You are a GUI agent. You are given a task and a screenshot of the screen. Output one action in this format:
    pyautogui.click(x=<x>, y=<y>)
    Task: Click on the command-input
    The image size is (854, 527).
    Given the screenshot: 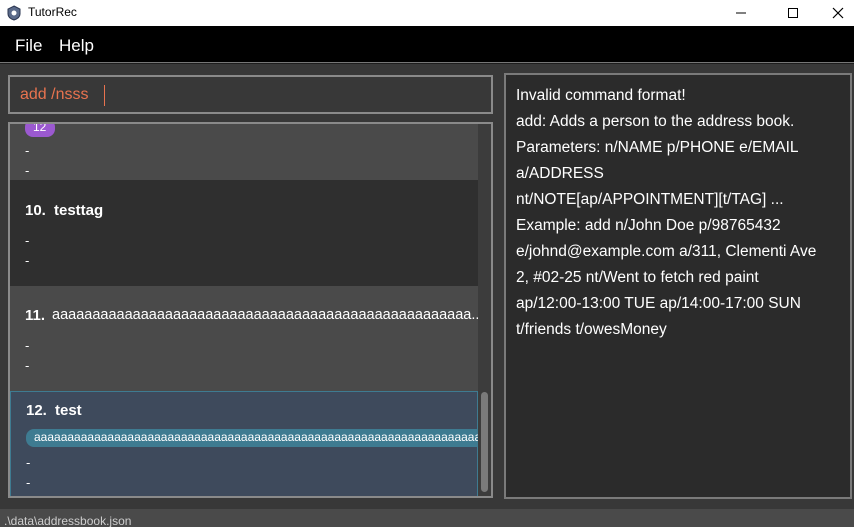 What is the action you would take?
    pyautogui.click(x=250, y=95)
    